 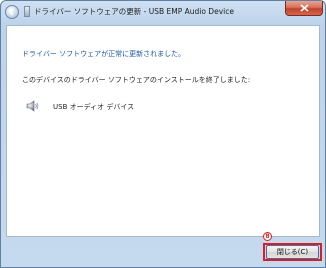 I want to click on close-button: 閉じる(C), so click(x=292, y=252).